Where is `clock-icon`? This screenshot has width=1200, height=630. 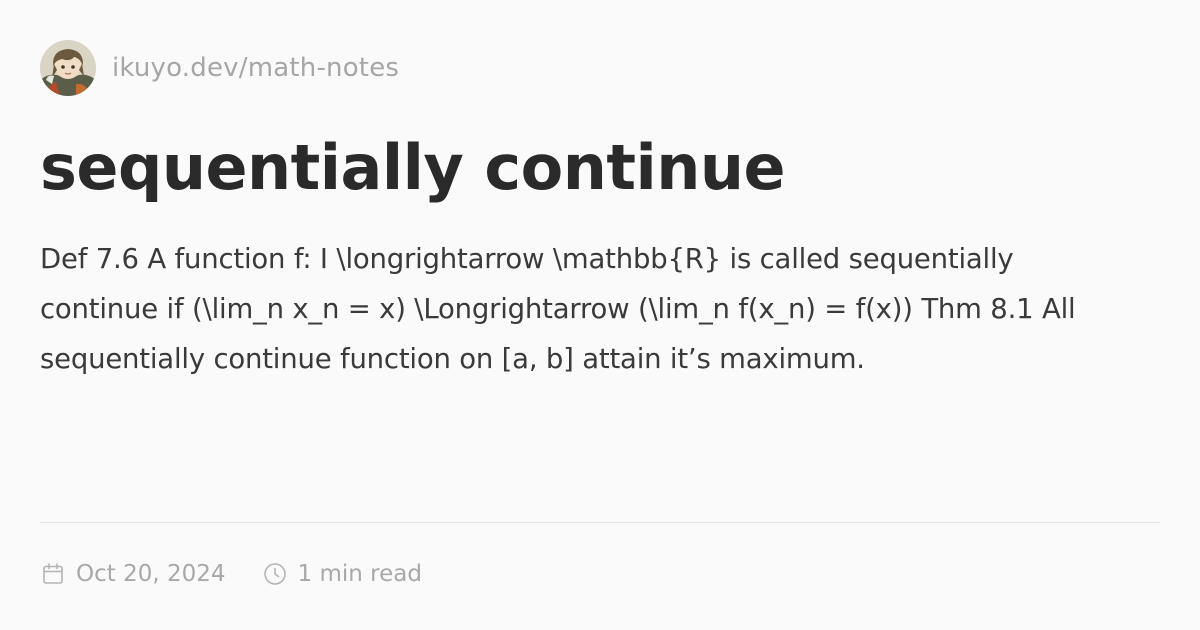
clock-icon is located at coordinates (275, 574).